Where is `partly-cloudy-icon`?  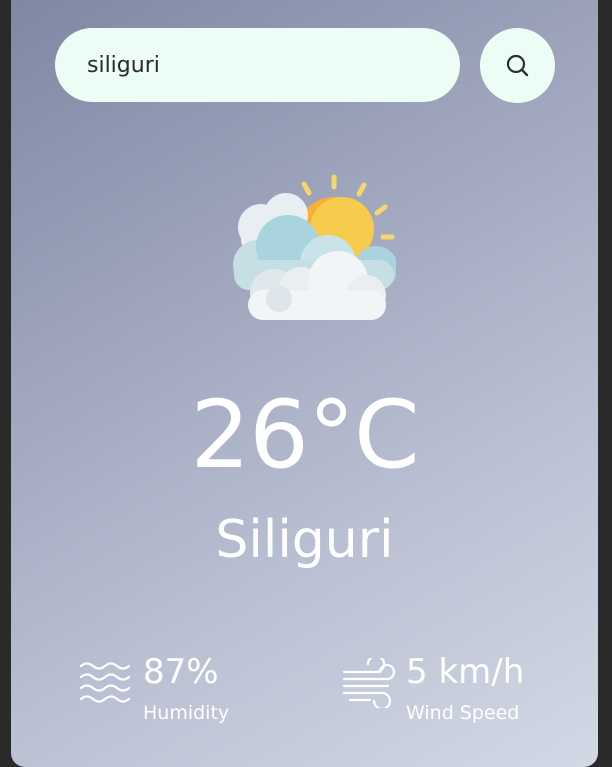
partly-cloudy-icon is located at coordinates (314, 247).